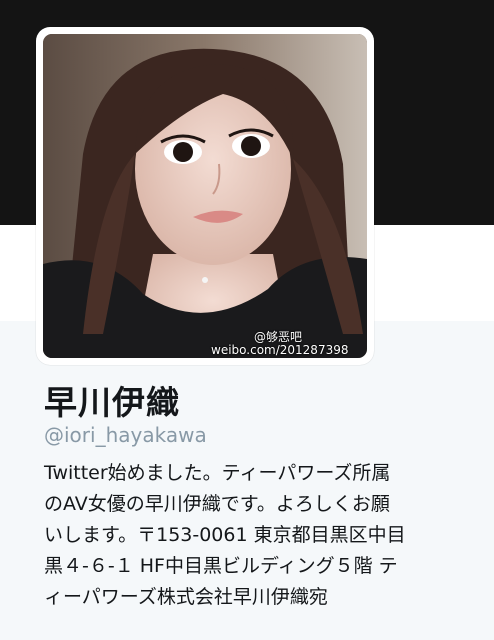 The width and height of the screenshot is (494, 640). I want to click on bio-line: のAV女優の早川伊織です。よろしくお願, so click(217, 504).